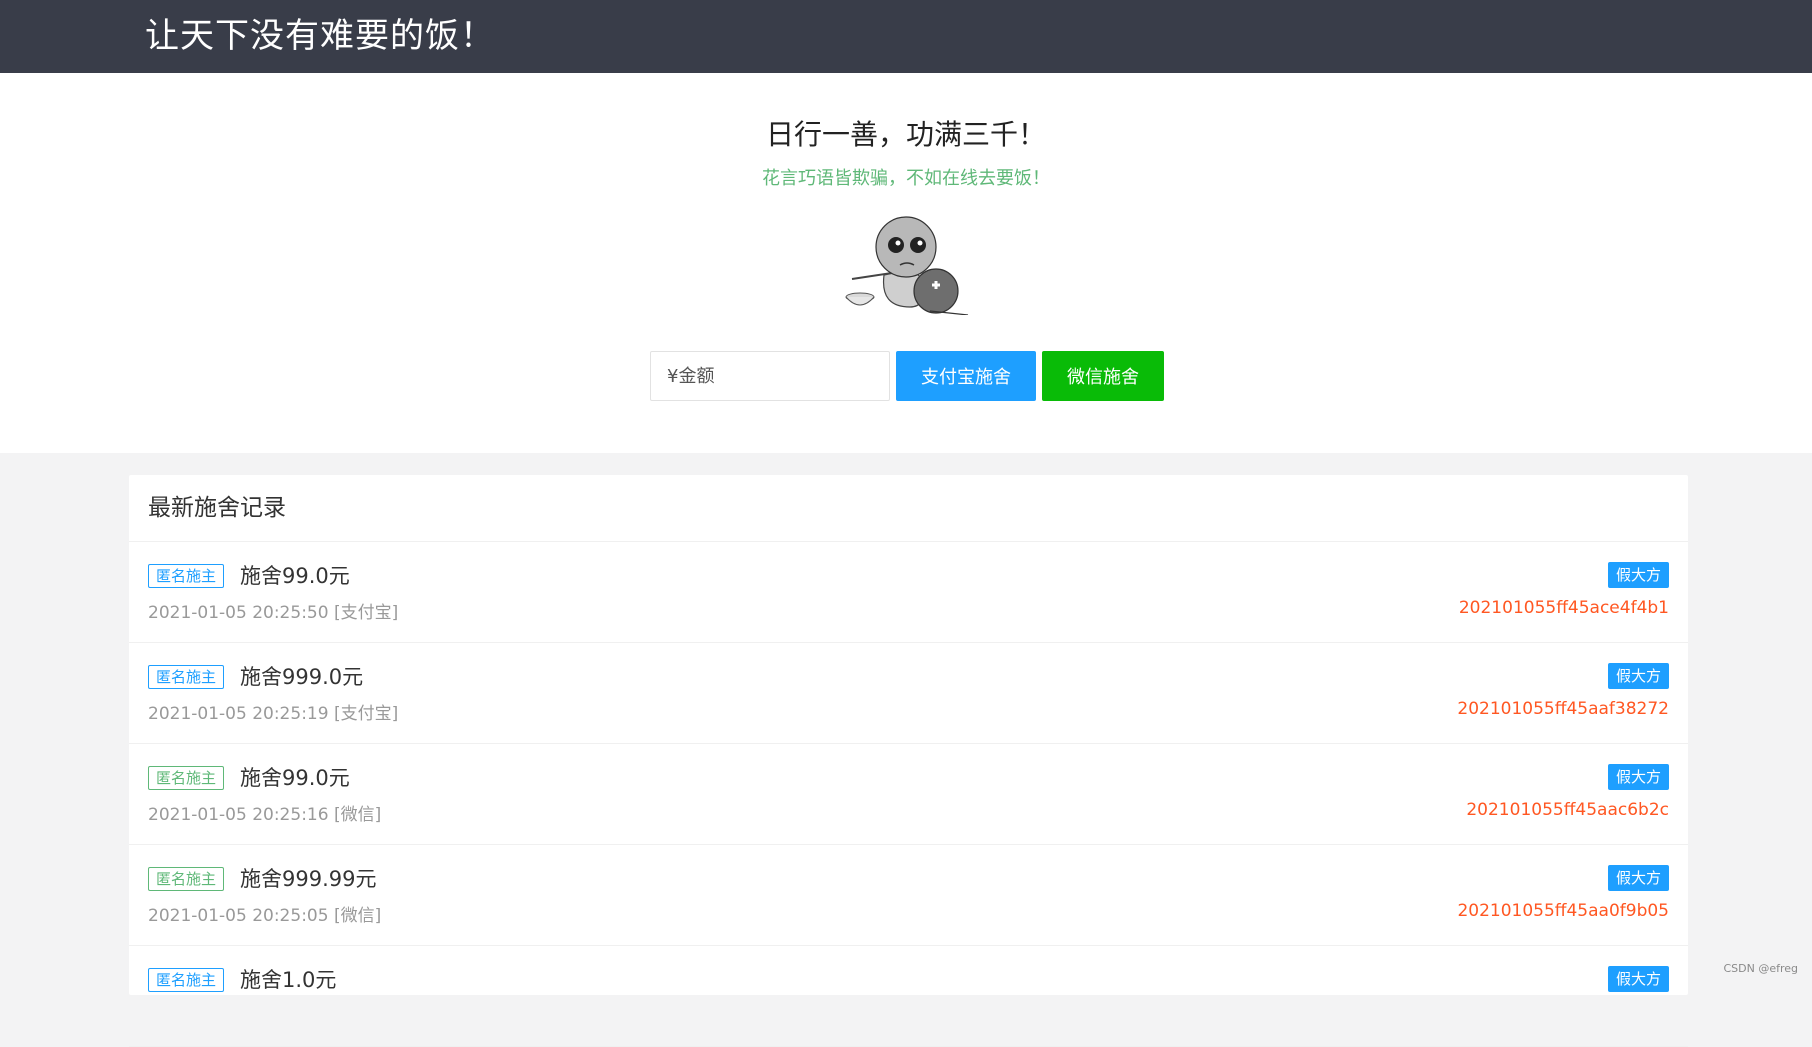 This screenshot has width=1812, height=1047. What do you see at coordinates (265, 916) in the screenshot?
I see `record-meta: 2021-01-05 20:25:05 [微信]` at bounding box center [265, 916].